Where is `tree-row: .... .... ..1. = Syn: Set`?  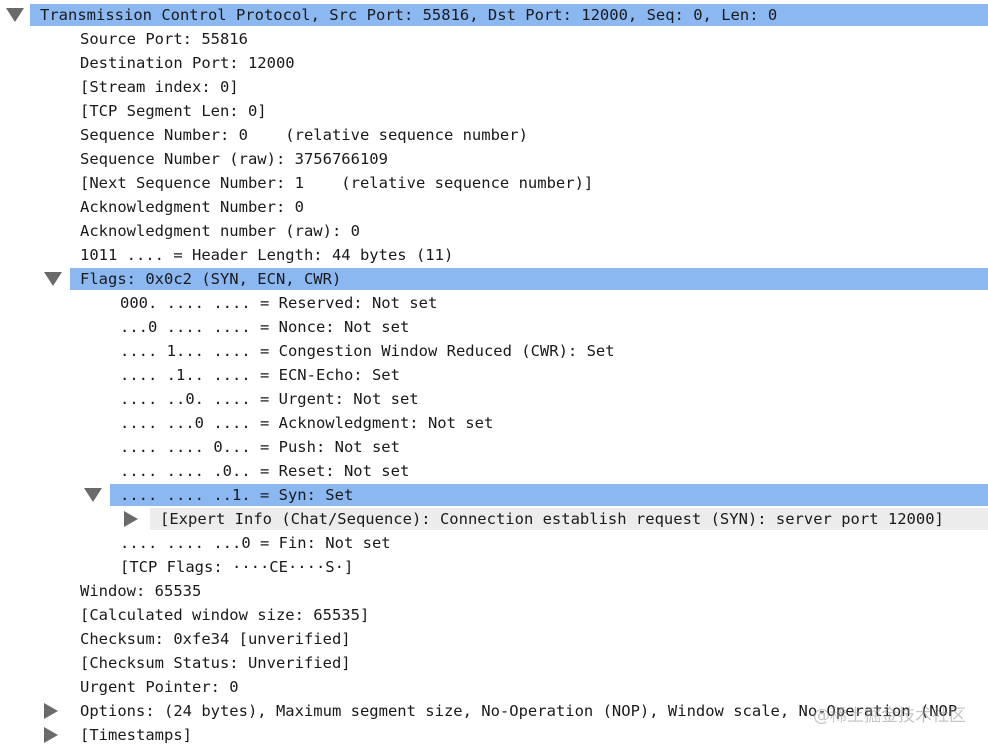
tree-row: .... .... ..1. = Syn: Set is located at coordinates (494, 495).